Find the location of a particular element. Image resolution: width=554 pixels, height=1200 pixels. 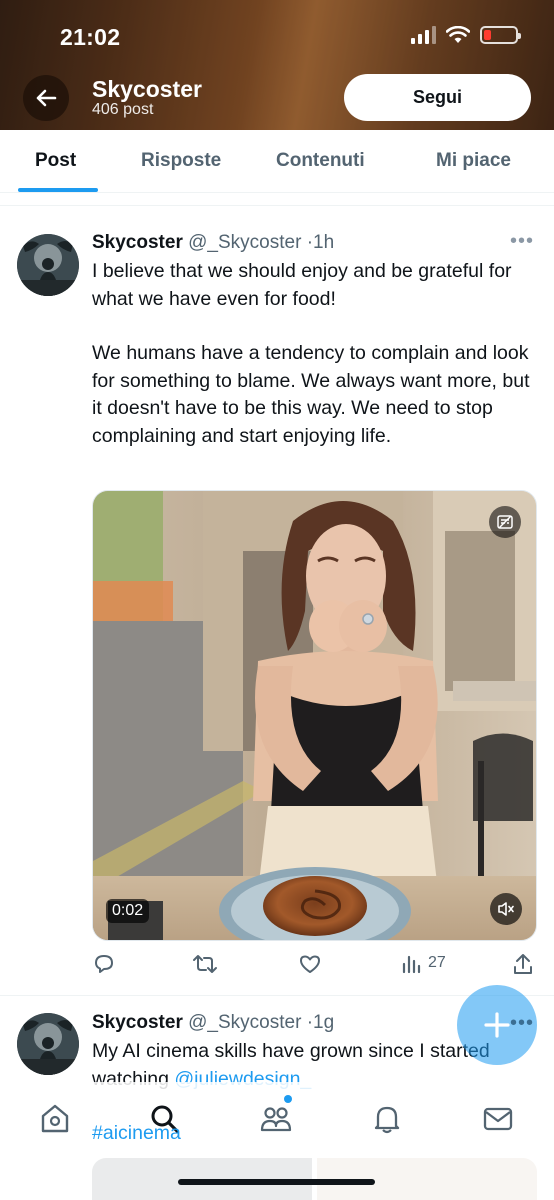

arrow-left-icon is located at coordinates (46, 98).